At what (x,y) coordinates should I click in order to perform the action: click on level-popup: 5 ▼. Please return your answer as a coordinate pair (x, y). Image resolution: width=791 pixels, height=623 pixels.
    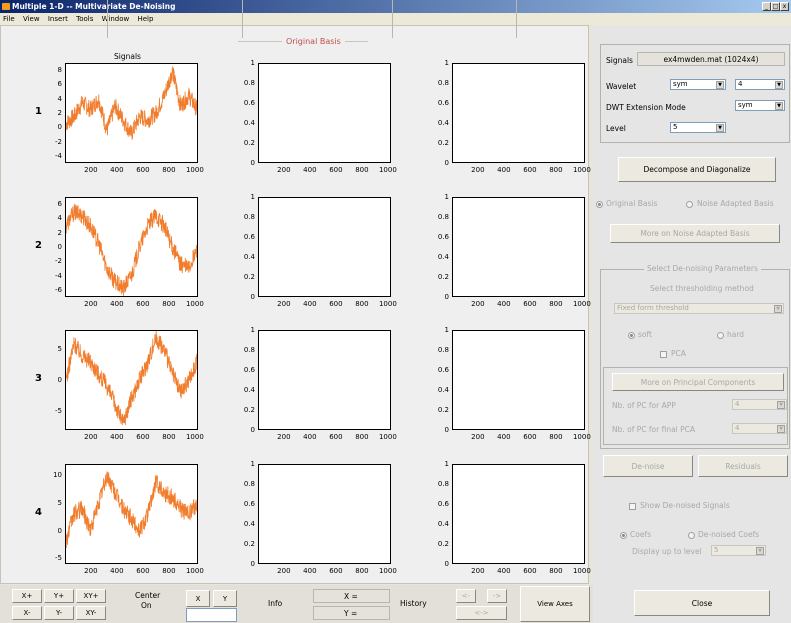
    Looking at the image, I should click on (698, 127).